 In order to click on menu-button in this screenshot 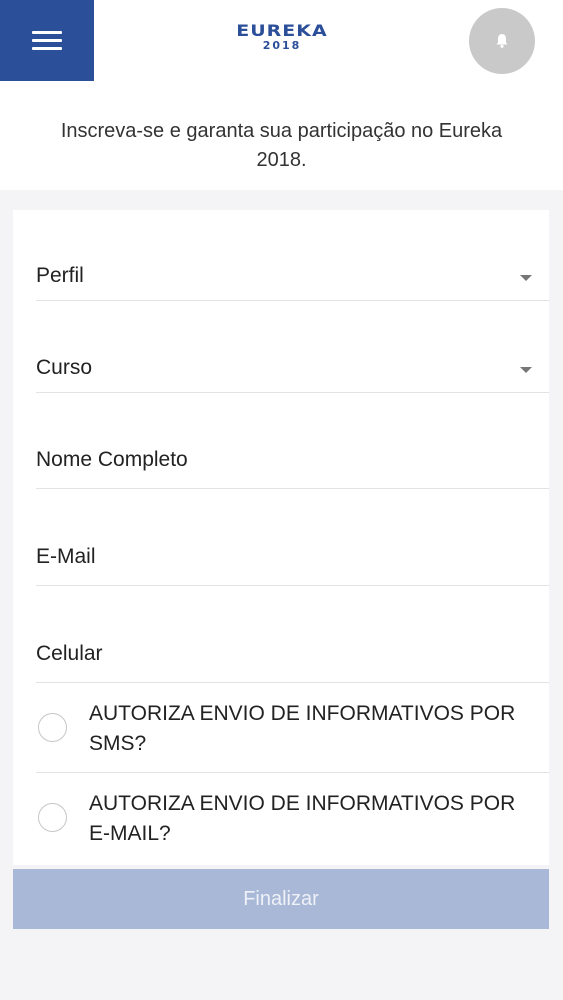, I will do `click(47, 40)`.